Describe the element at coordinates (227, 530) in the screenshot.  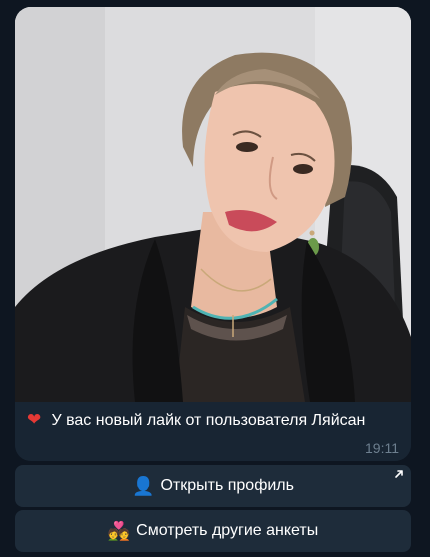
I see `browse-profiles-label: Смотреть другие анкеты` at that location.